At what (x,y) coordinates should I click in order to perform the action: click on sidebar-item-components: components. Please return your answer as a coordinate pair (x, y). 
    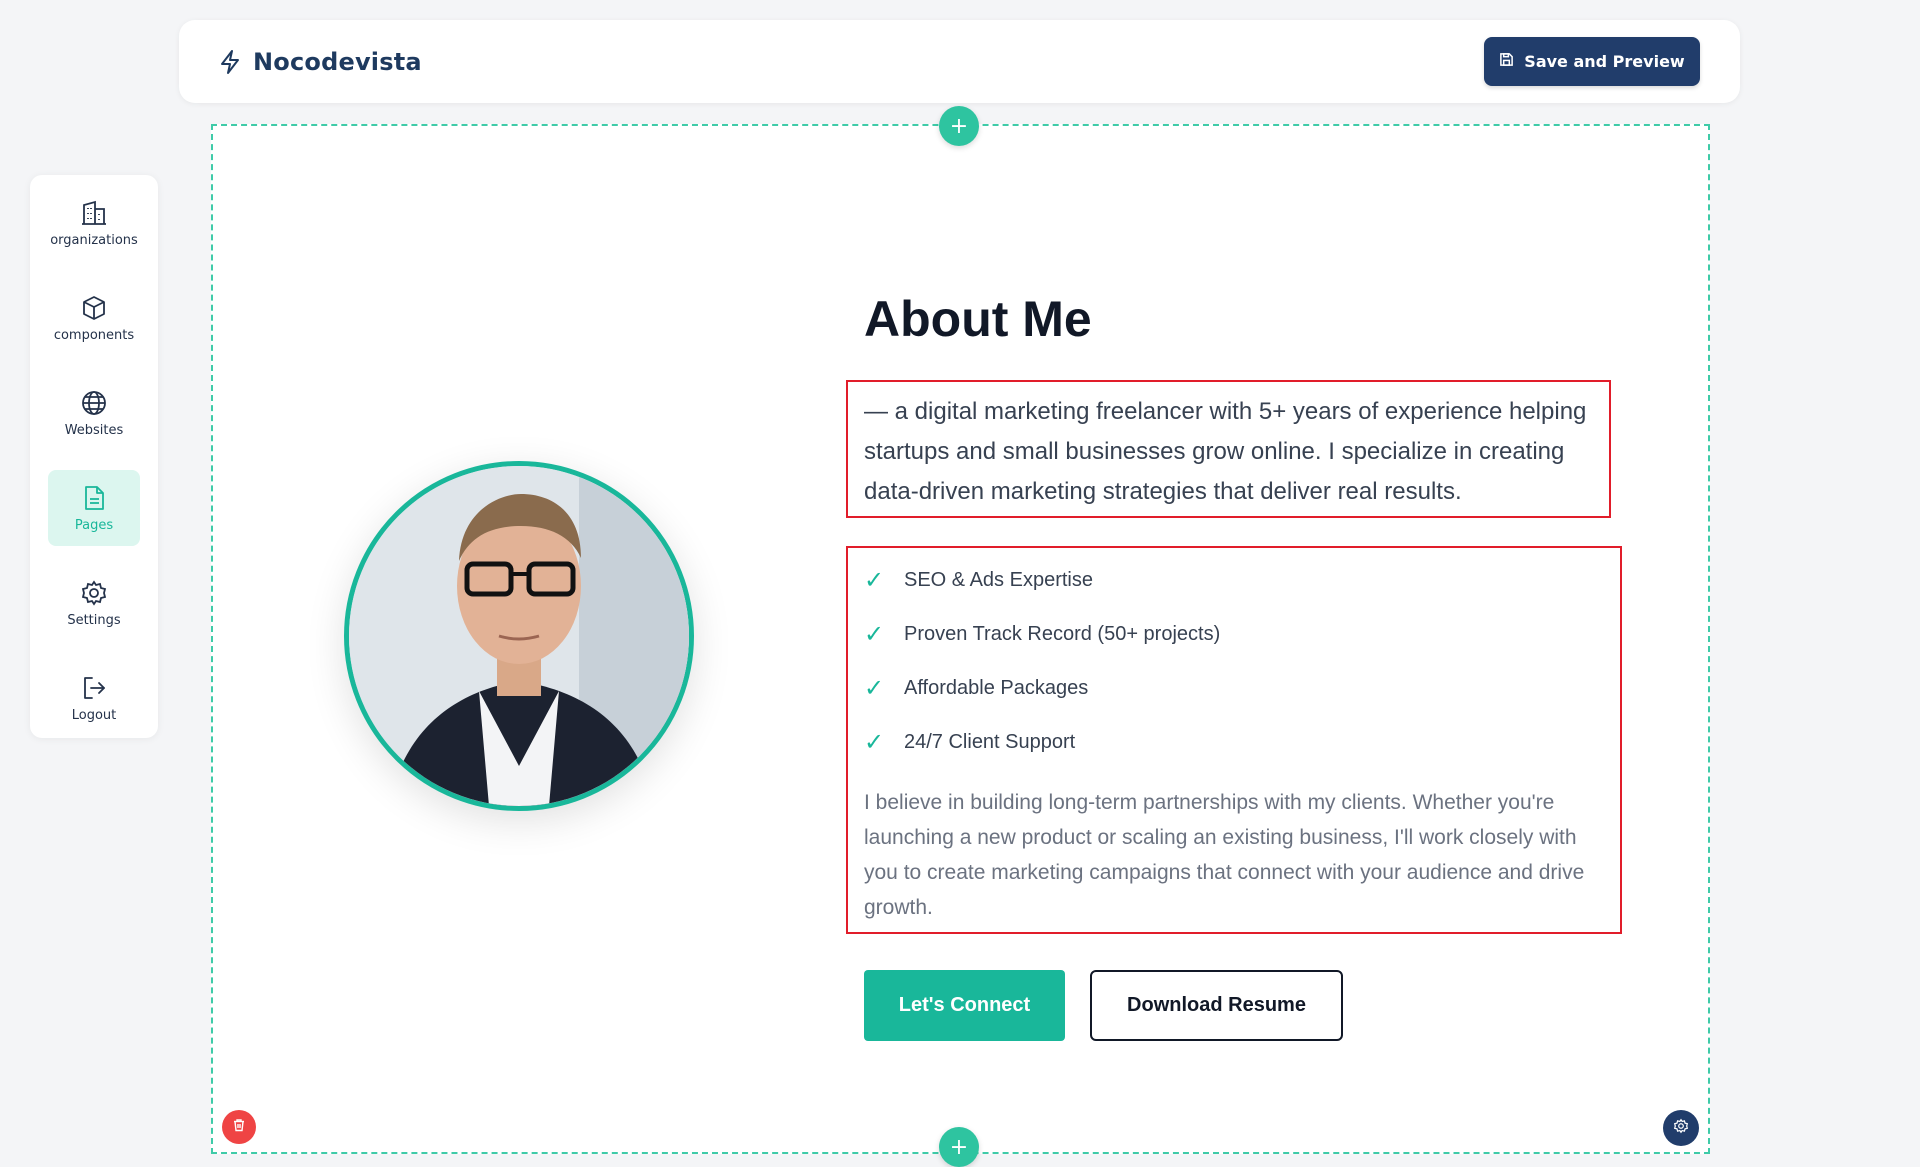
    Looking at the image, I should click on (94, 318).